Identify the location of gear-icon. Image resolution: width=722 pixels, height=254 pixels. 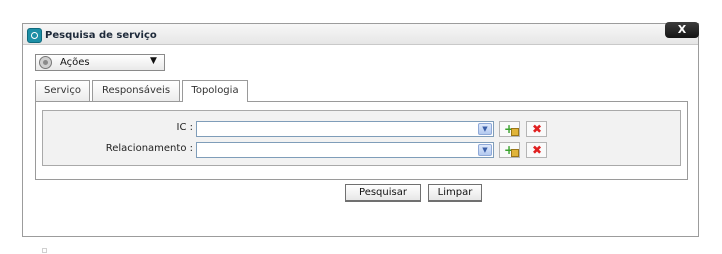
(45, 62).